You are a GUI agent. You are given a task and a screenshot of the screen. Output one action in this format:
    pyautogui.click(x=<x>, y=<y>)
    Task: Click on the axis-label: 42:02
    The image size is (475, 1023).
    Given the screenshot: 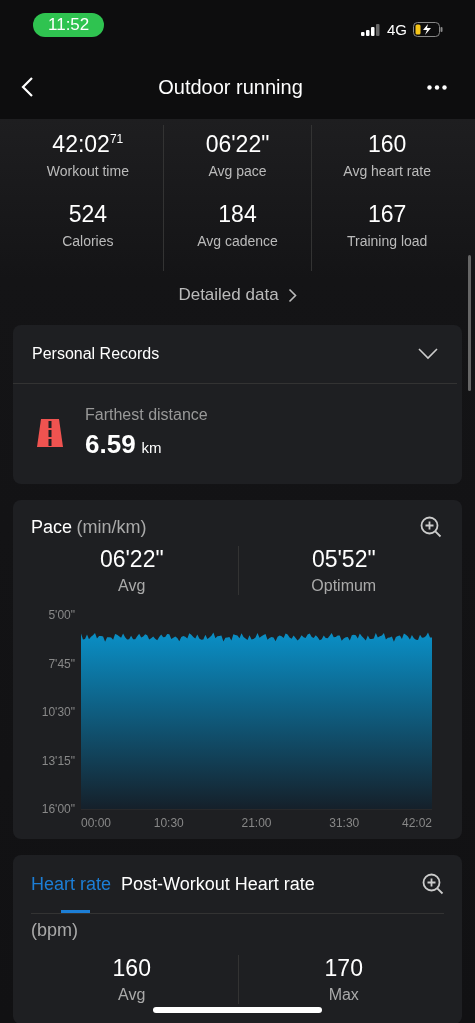 What is the action you would take?
    pyautogui.click(x=416, y=823)
    